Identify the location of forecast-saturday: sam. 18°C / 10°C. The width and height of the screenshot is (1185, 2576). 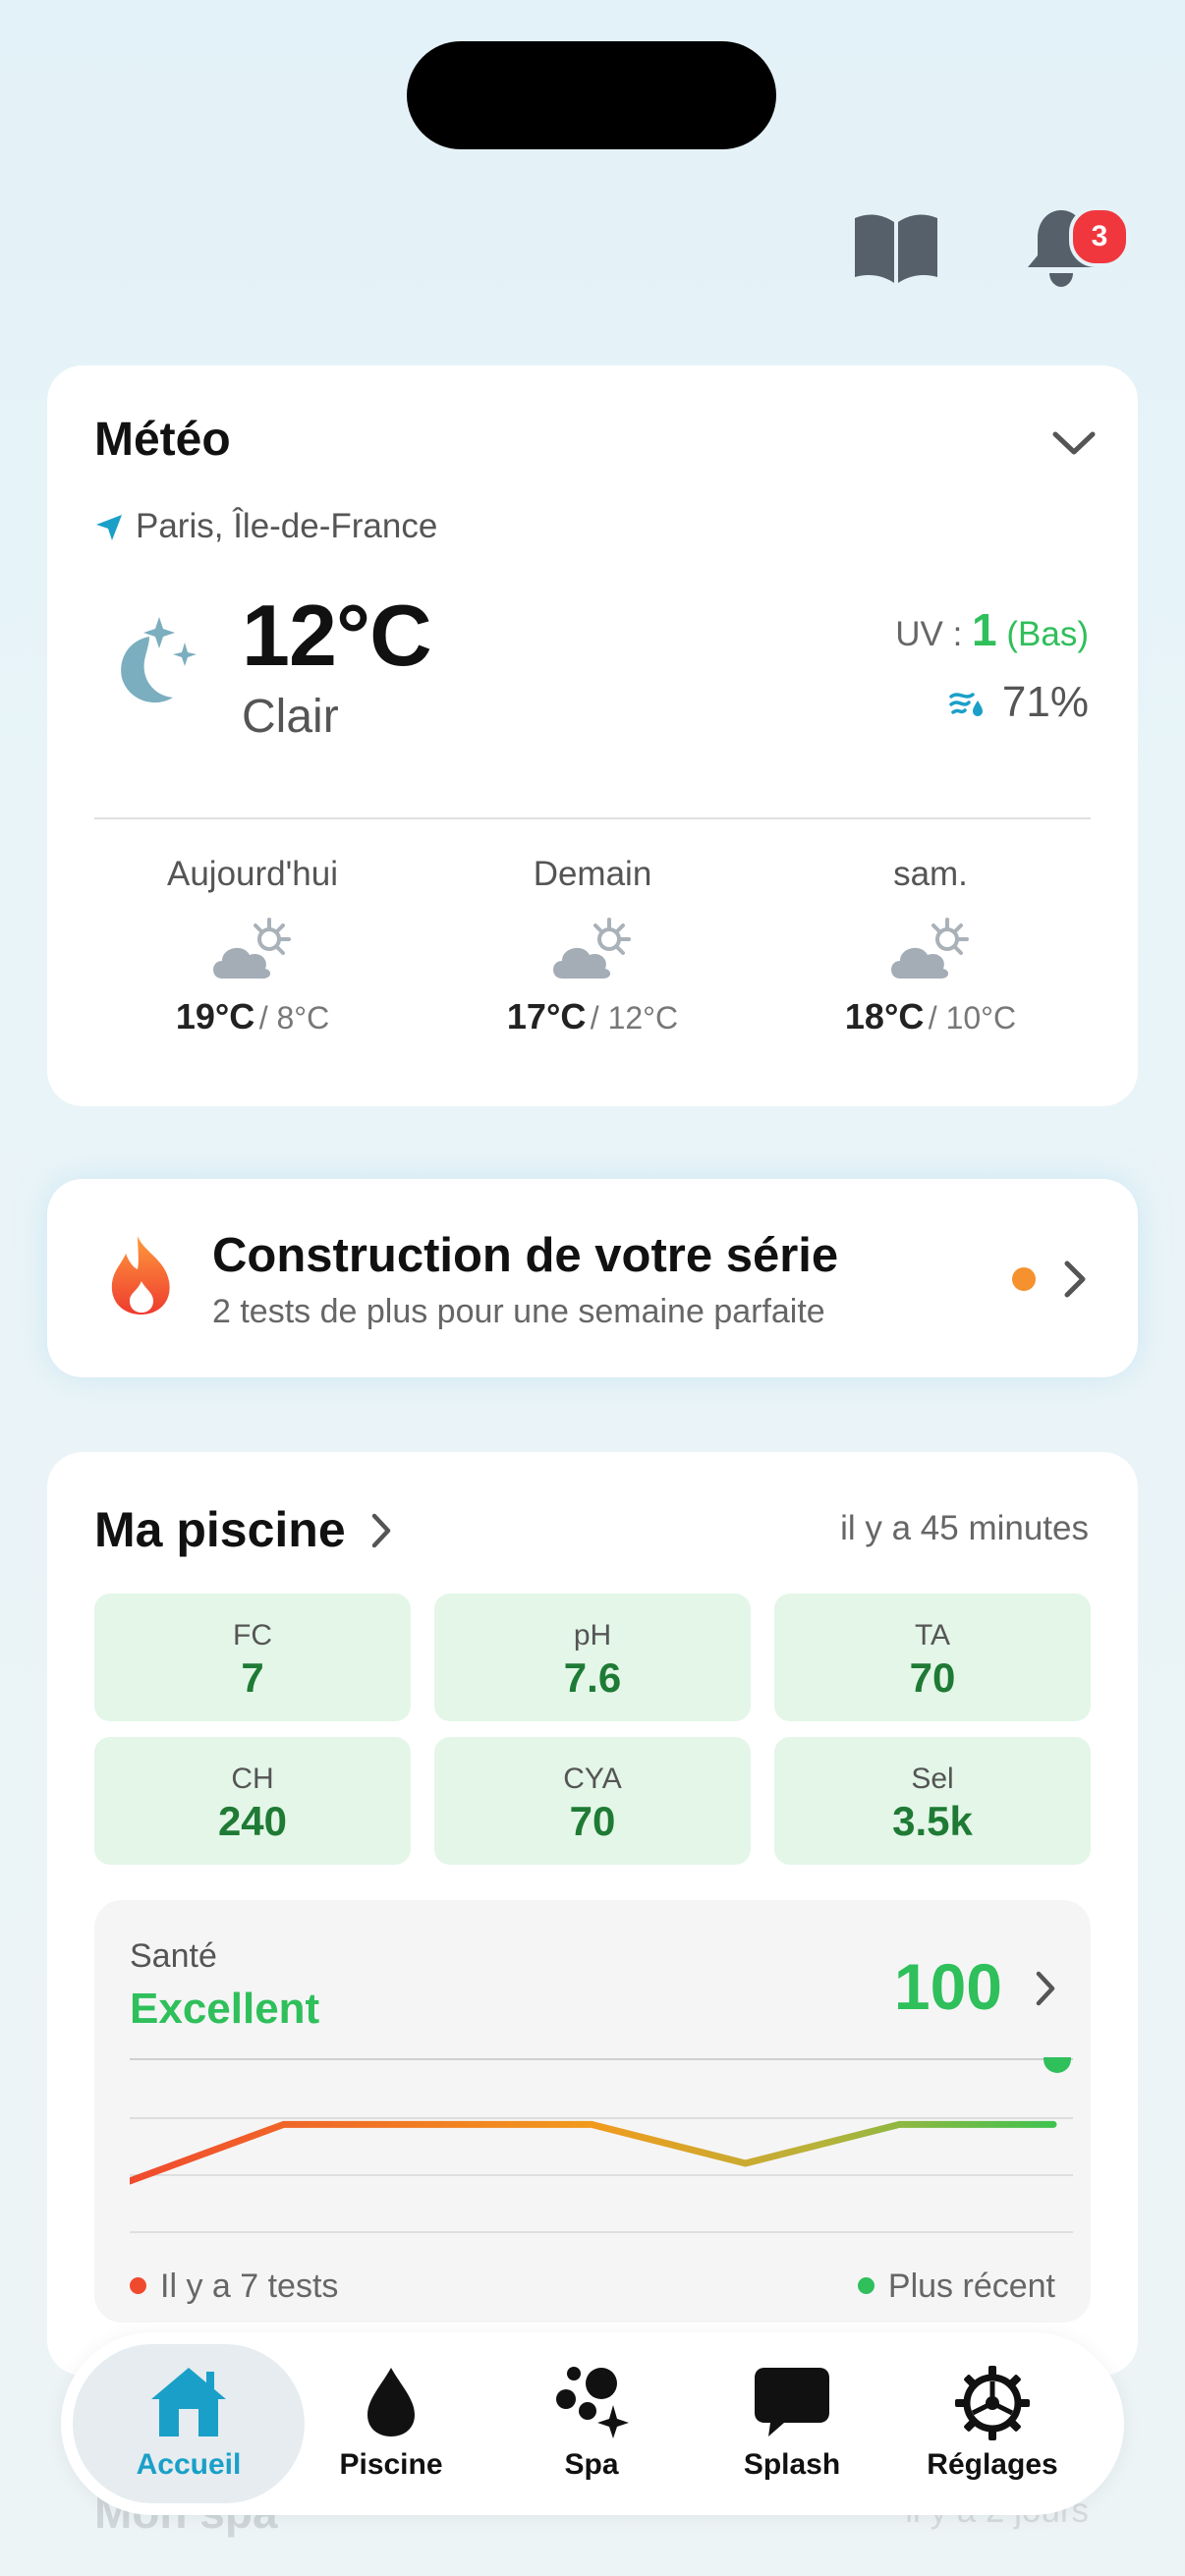
(931, 946).